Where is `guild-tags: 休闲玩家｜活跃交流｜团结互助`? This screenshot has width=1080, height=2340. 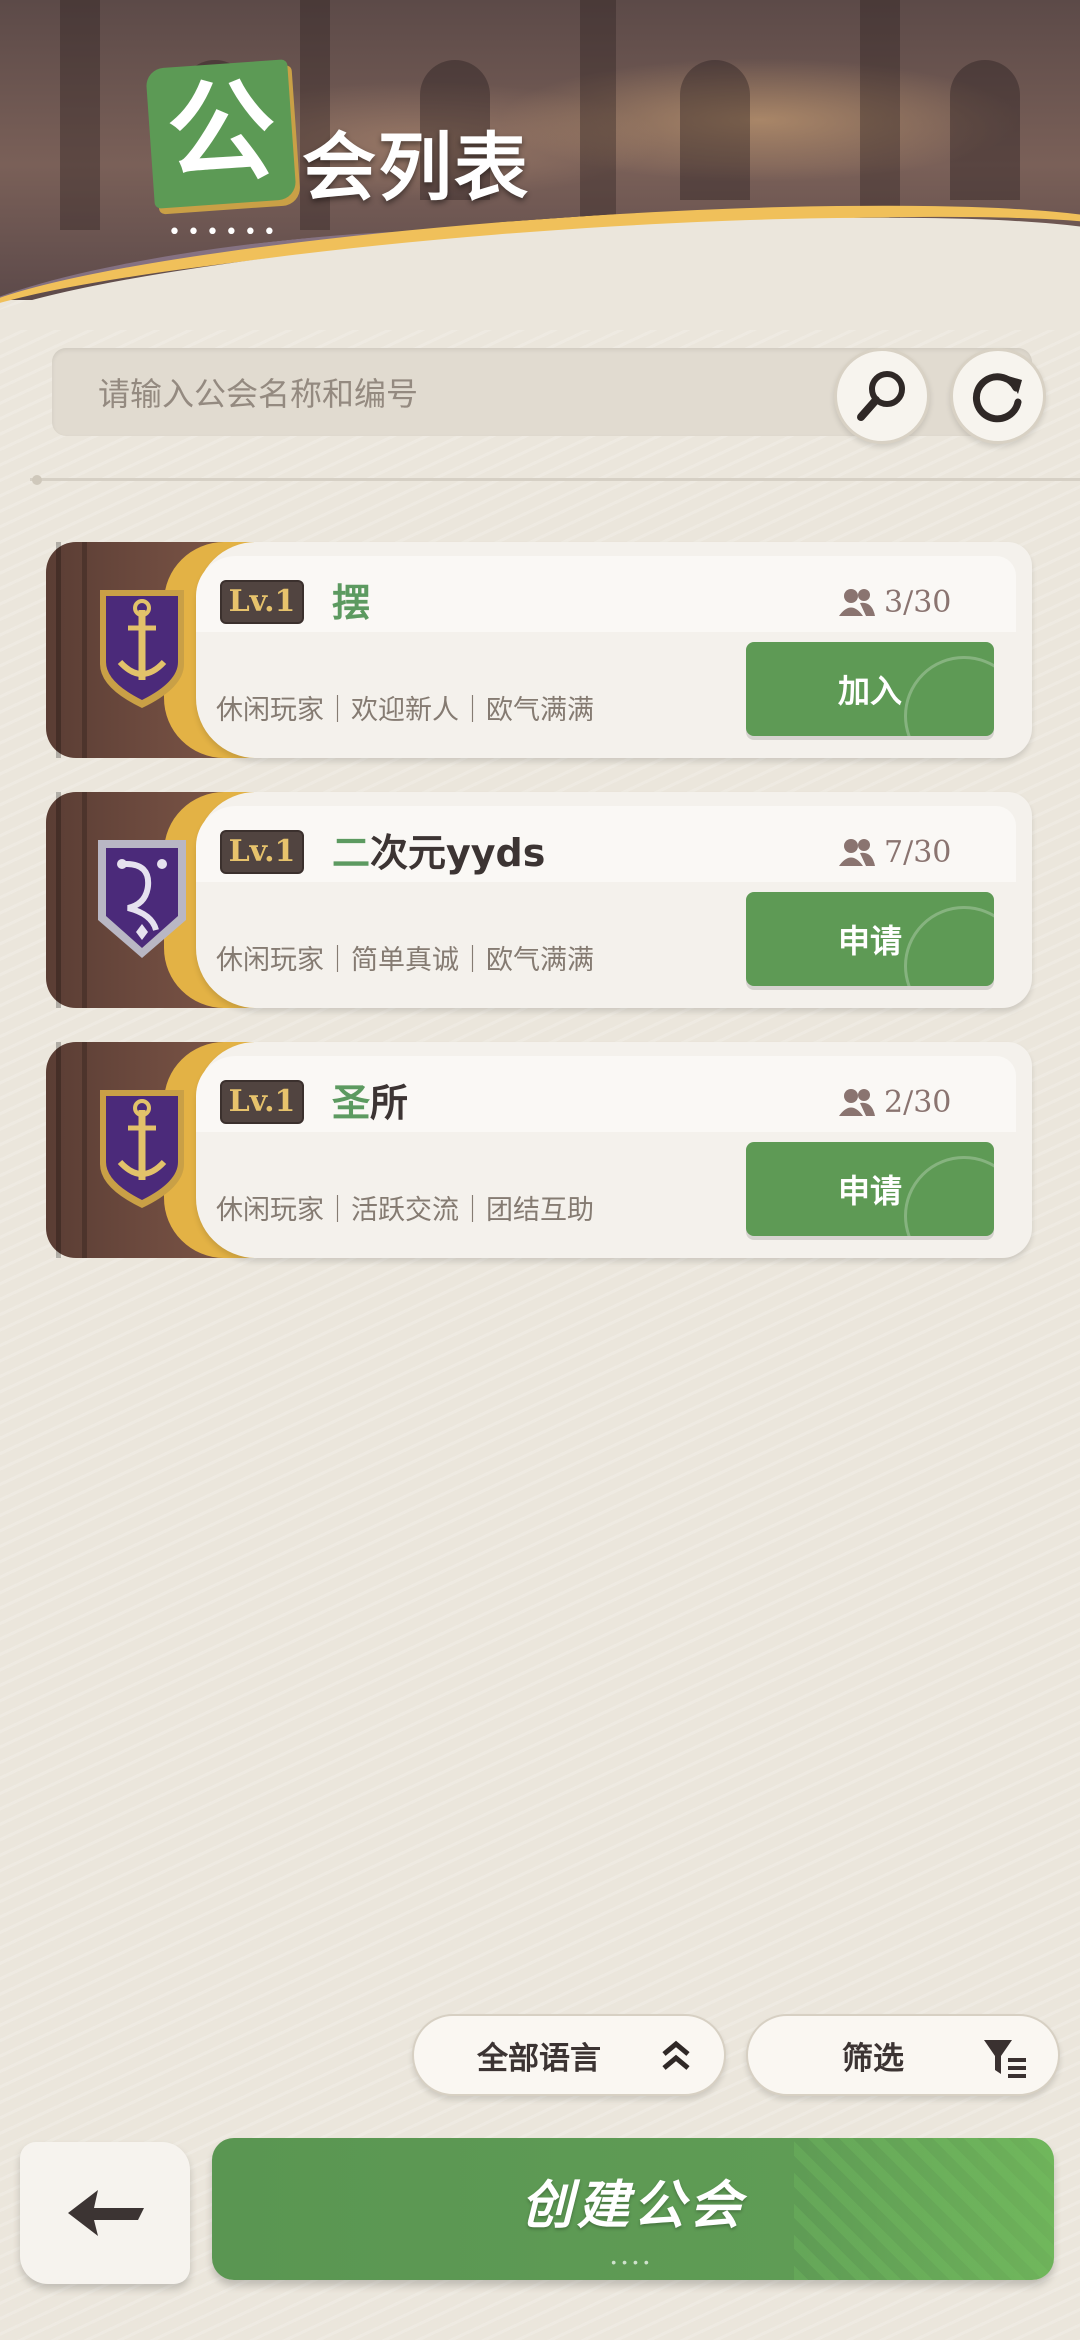 guild-tags: 休闲玩家｜活跃交流｜团结互助 is located at coordinates (405, 1210).